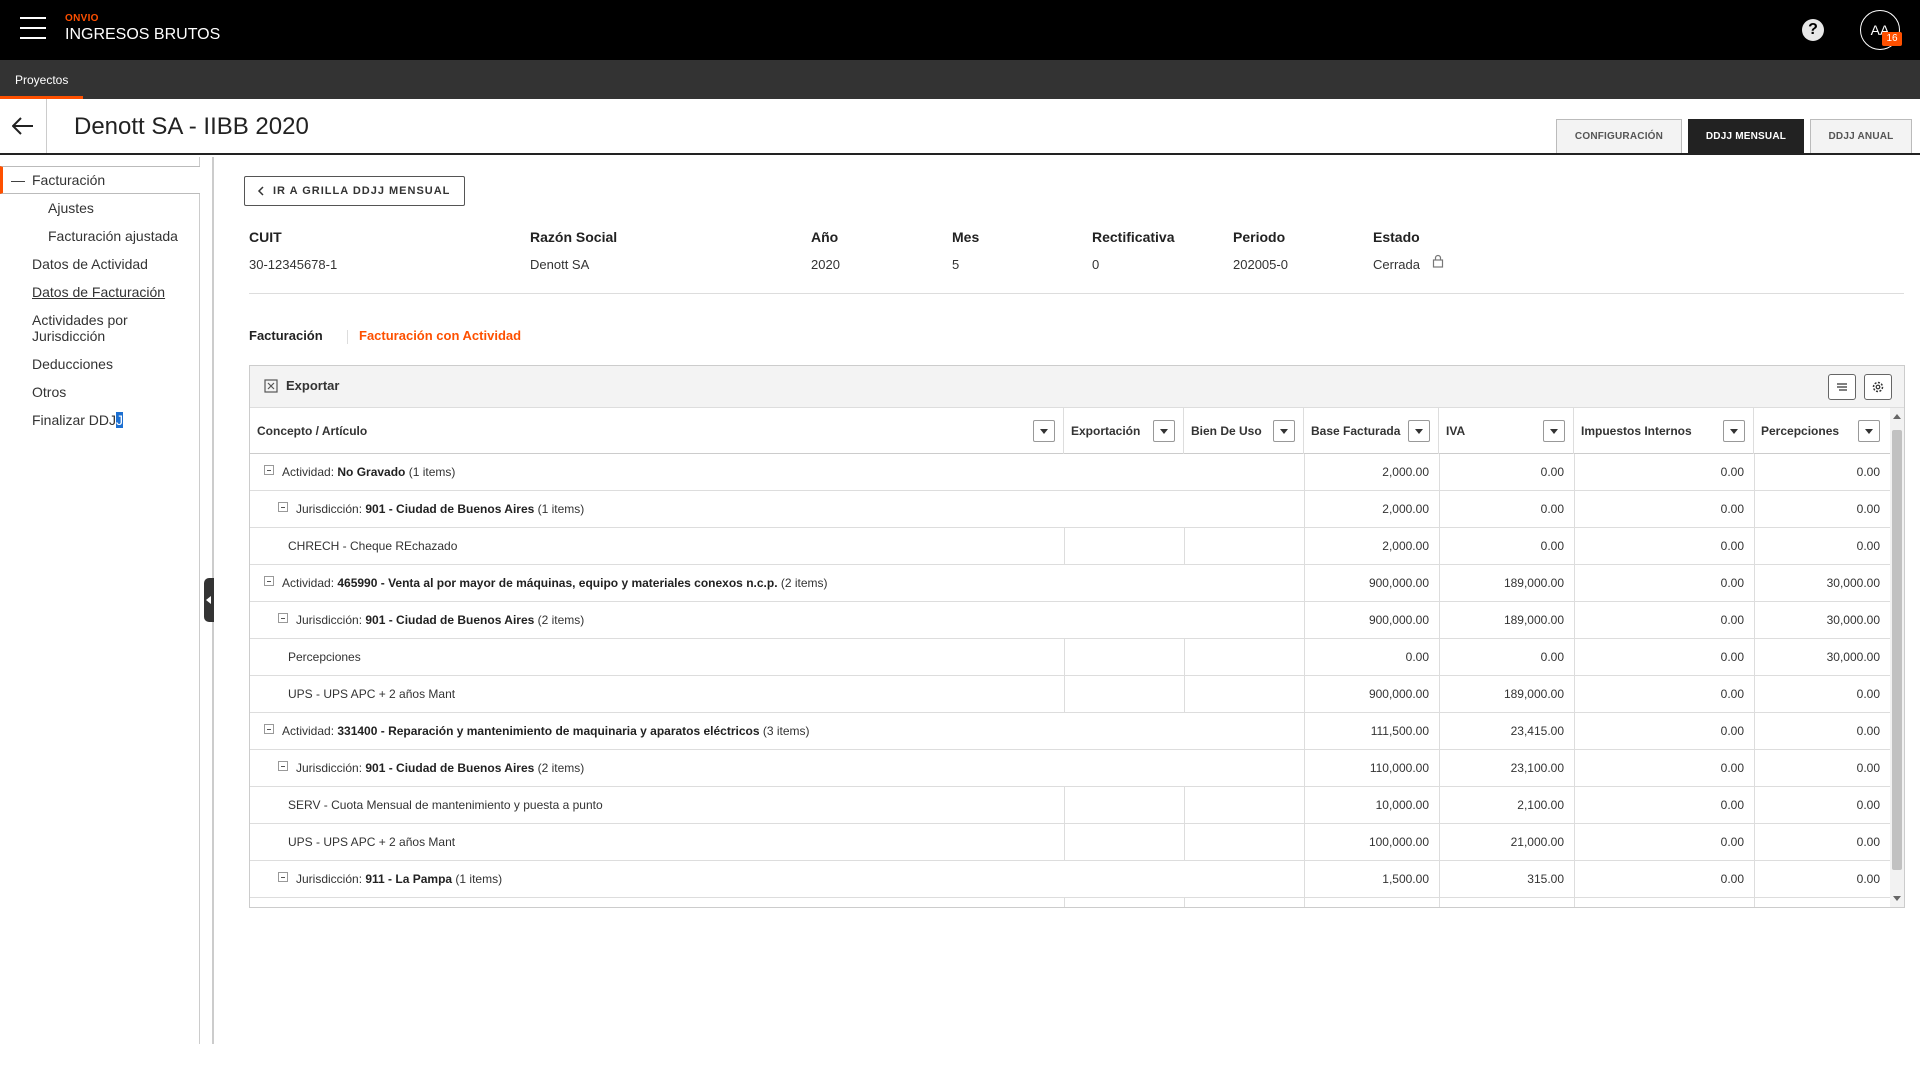  I want to click on subtab-facturacion: Facturación, so click(286, 335).